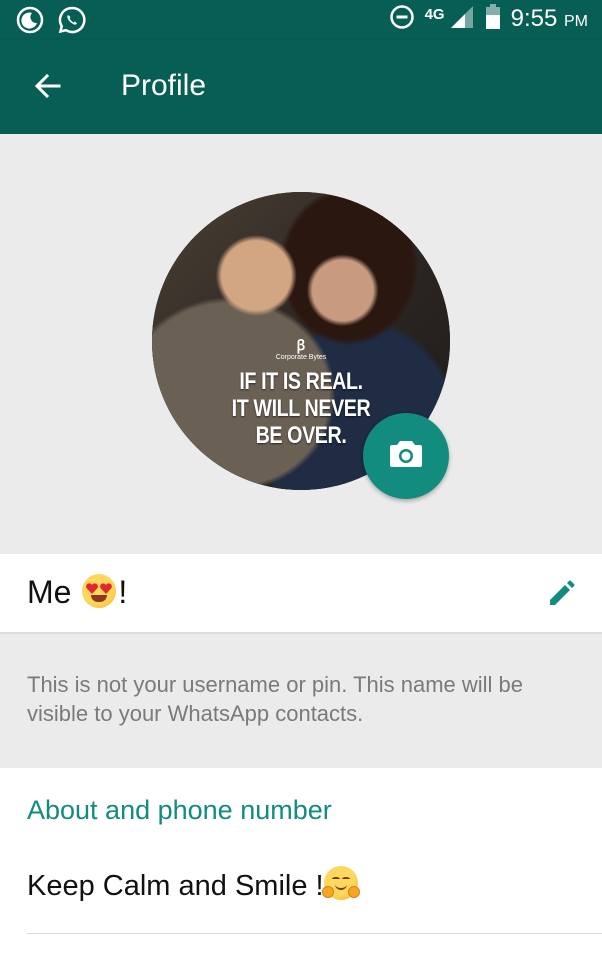 The width and height of the screenshot is (602, 963). Describe the element at coordinates (314, 933) in the screenshot. I see `divider` at that location.